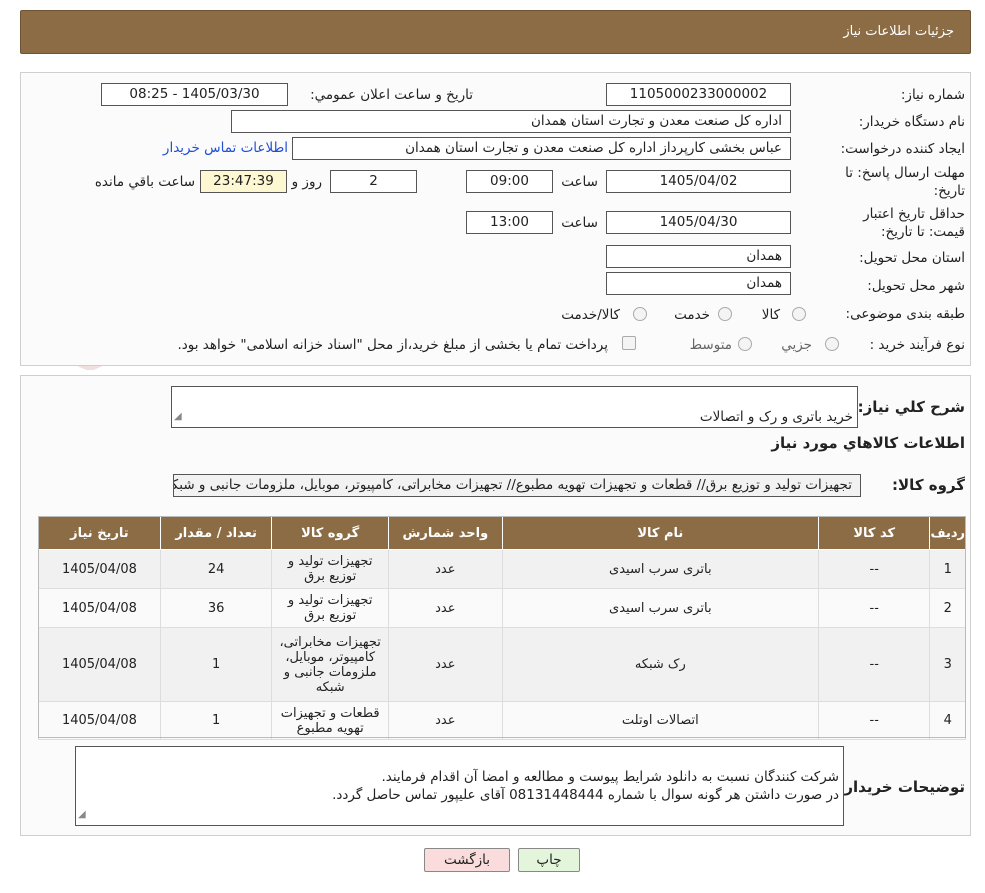  Describe the element at coordinates (698, 256) in the screenshot. I see `province-field: همدان` at that location.